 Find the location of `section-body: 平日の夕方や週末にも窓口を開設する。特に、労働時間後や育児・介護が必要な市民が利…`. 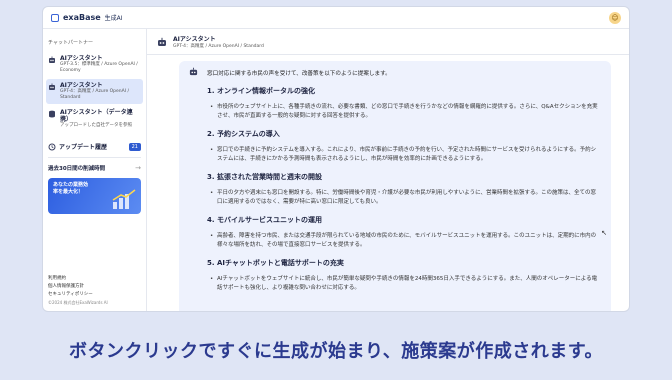

section-body: 平日の夕方や週末にも窓口を開設する。特に、労働時間後や育児・介護が必要な市民が利… is located at coordinates (404, 198).